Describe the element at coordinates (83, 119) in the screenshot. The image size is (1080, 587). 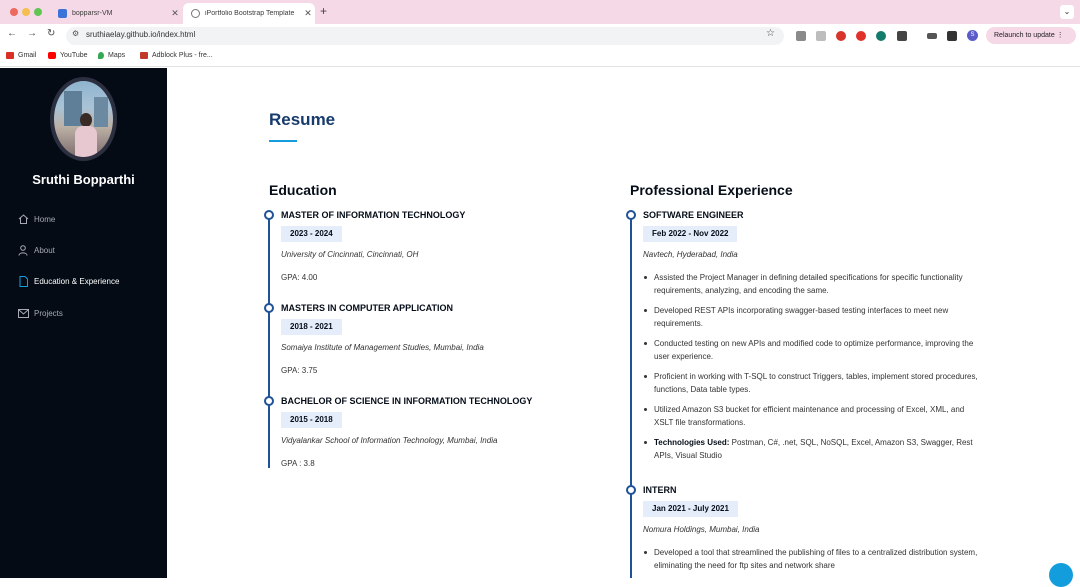
I see `profile-photo` at that location.